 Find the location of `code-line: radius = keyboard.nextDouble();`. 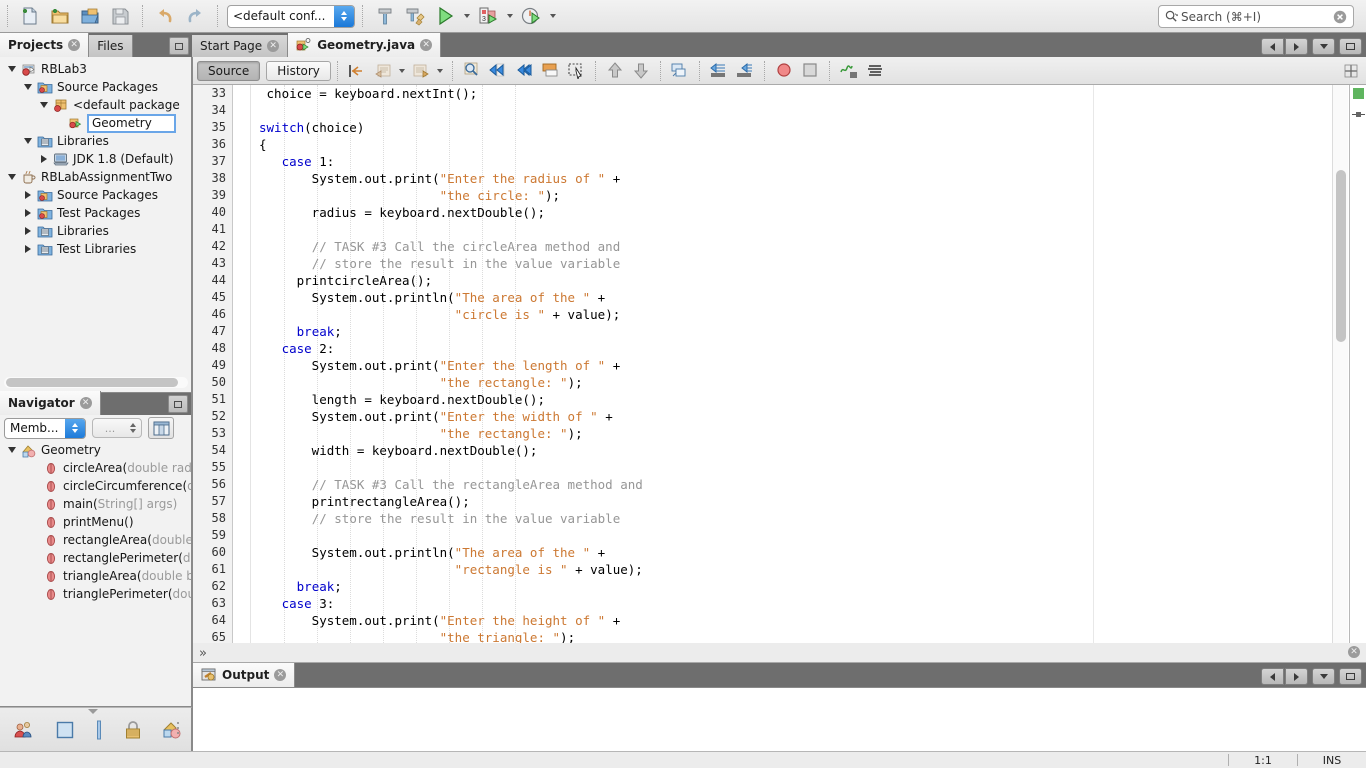

code-line: radius = keyboard.nextDouble(); is located at coordinates (808, 212).